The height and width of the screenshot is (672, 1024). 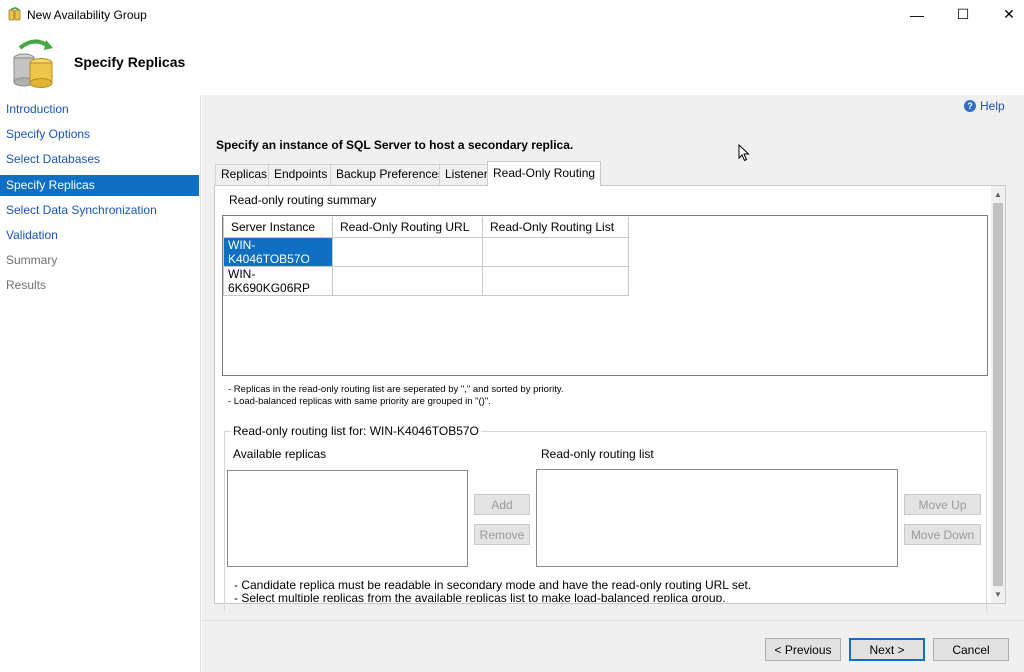 What do you see at coordinates (301, 174) in the screenshot?
I see `tab-endpoints: Endpoints` at bounding box center [301, 174].